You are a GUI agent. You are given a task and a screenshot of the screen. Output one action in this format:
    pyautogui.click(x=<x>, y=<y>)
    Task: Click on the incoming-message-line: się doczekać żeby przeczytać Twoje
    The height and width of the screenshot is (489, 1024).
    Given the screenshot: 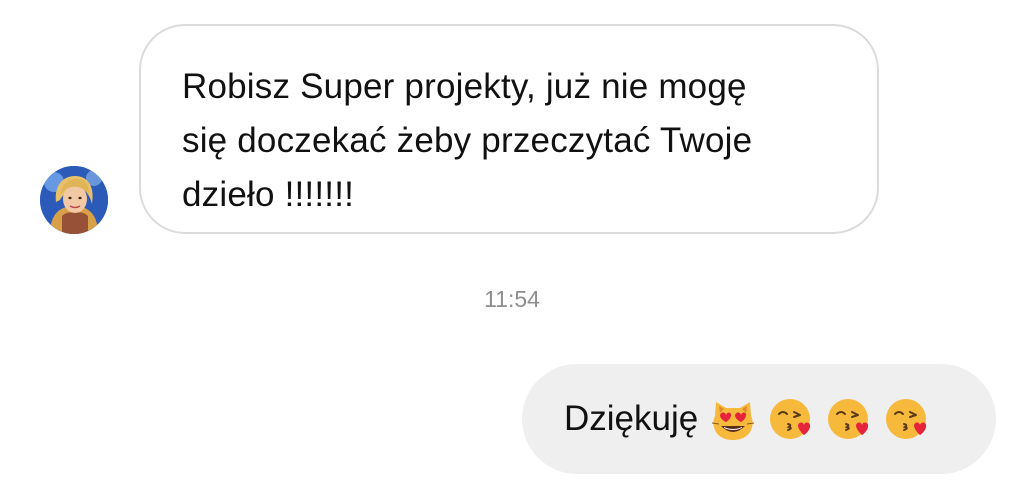 What is the action you would take?
    pyautogui.click(x=467, y=140)
    